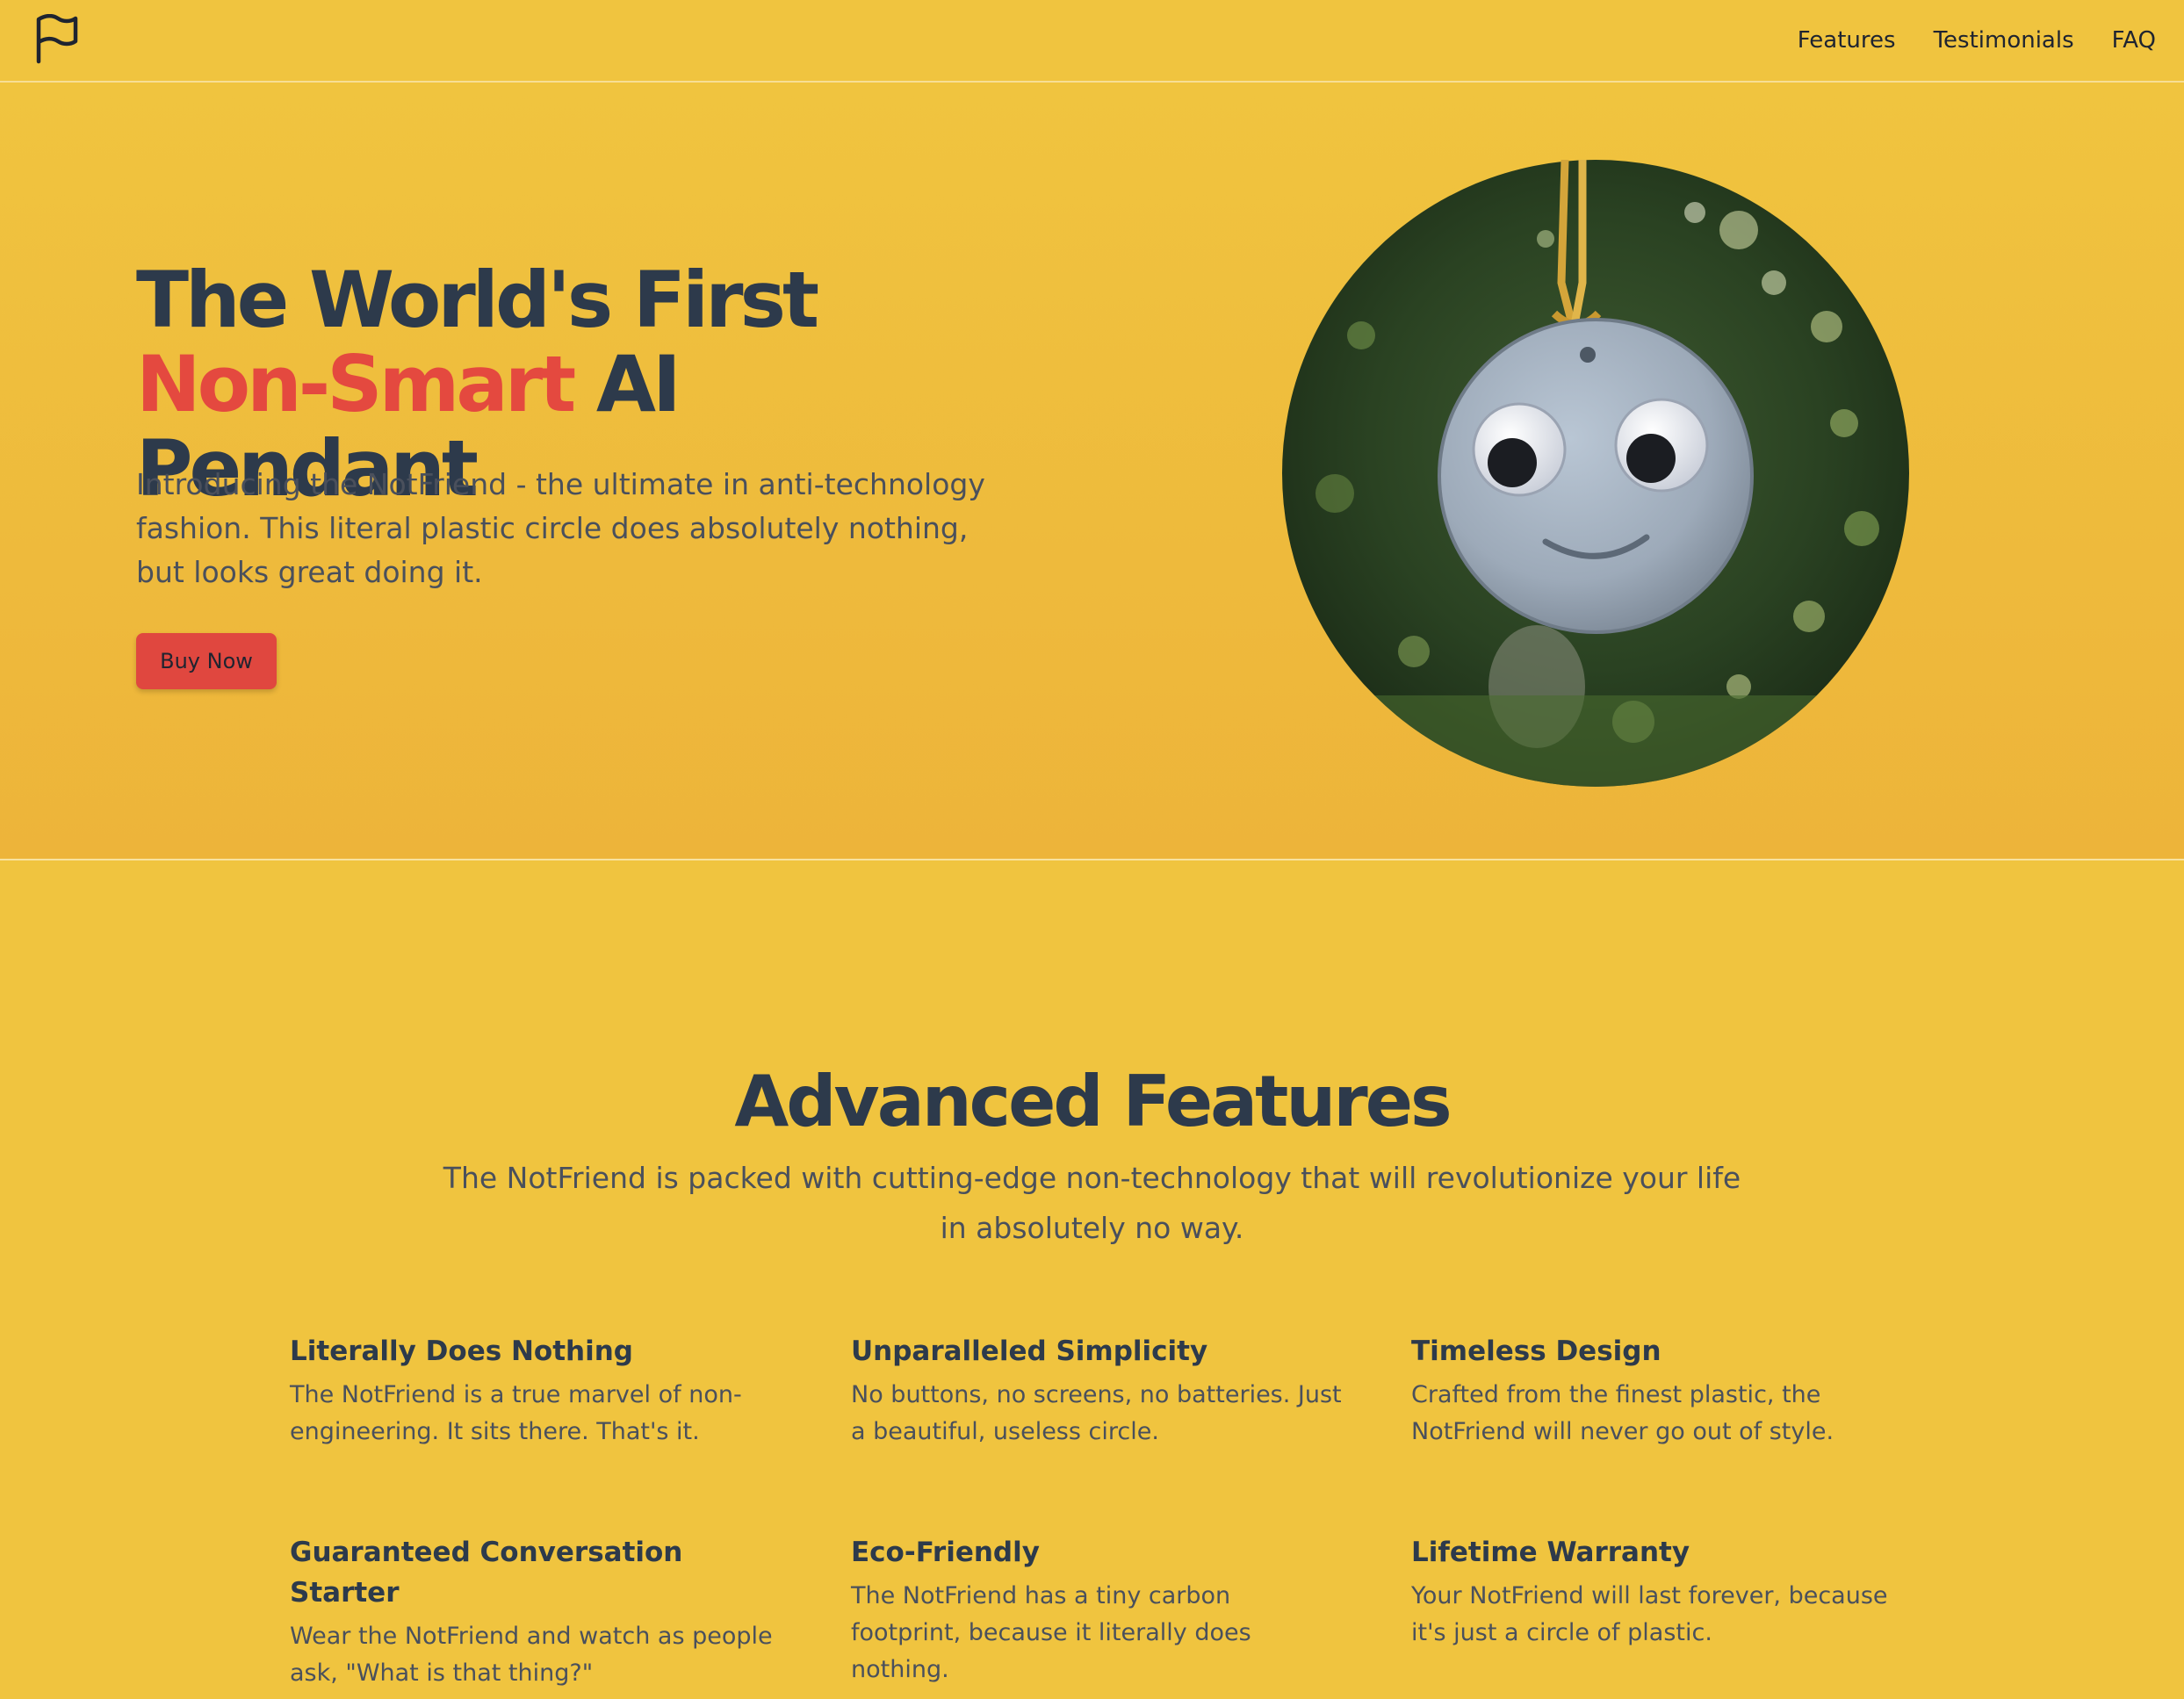 The image size is (2184, 1699). Describe the element at coordinates (356, 384) in the screenshot. I see `hero-title-accent: Non-Smart` at that location.